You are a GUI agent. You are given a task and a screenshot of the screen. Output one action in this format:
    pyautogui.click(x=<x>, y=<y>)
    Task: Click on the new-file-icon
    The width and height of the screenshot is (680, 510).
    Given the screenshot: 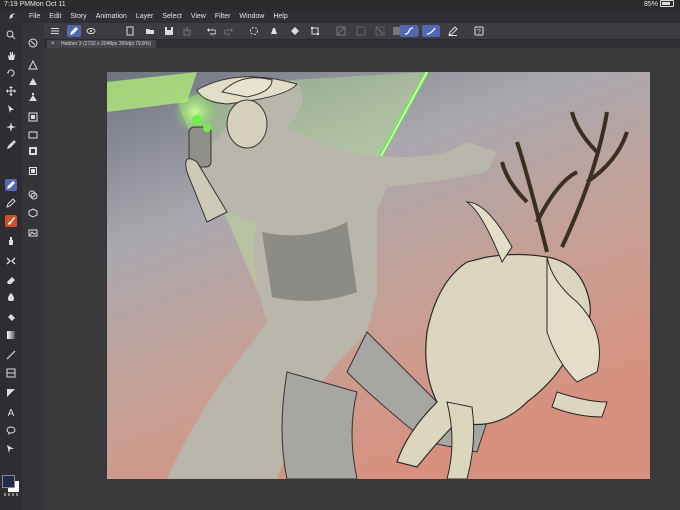 What is the action you would take?
    pyautogui.click(x=130, y=31)
    